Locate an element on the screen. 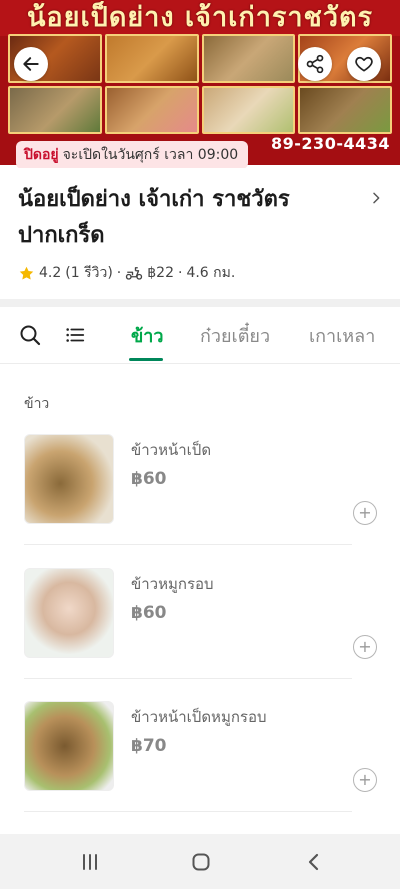  list-icon is located at coordinates (75, 335).